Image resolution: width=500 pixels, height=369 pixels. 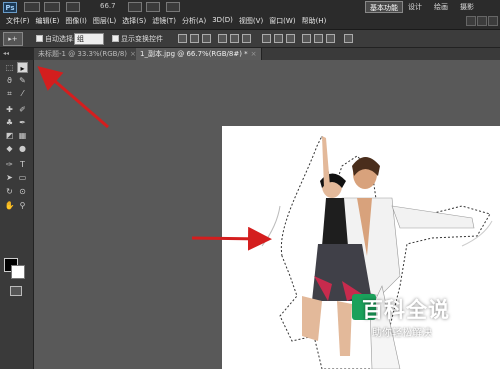 What do you see at coordinates (22, 122) in the screenshot?
I see `history-brush-tool-icon: ✒` at bounding box center [22, 122].